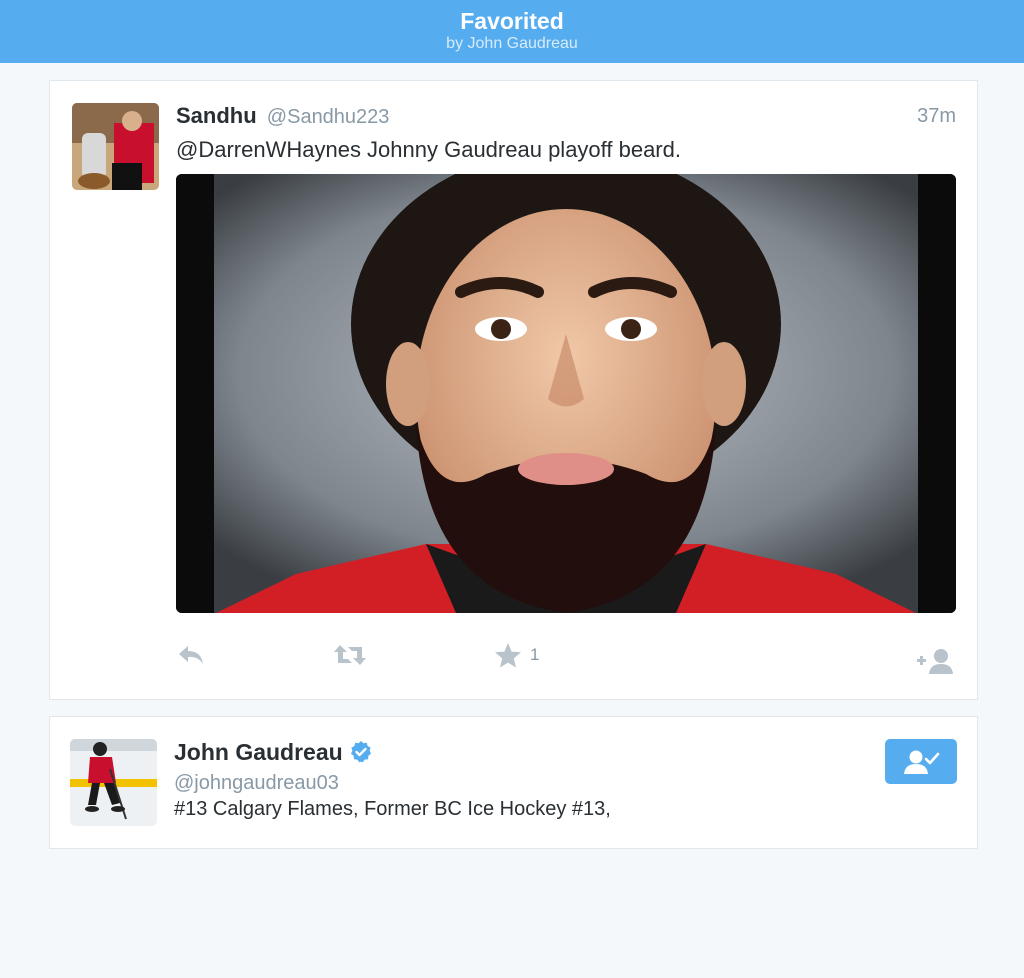  What do you see at coordinates (115, 146) in the screenshot?
I see `tweet-author-avatar` at bounding box center [115, 146].